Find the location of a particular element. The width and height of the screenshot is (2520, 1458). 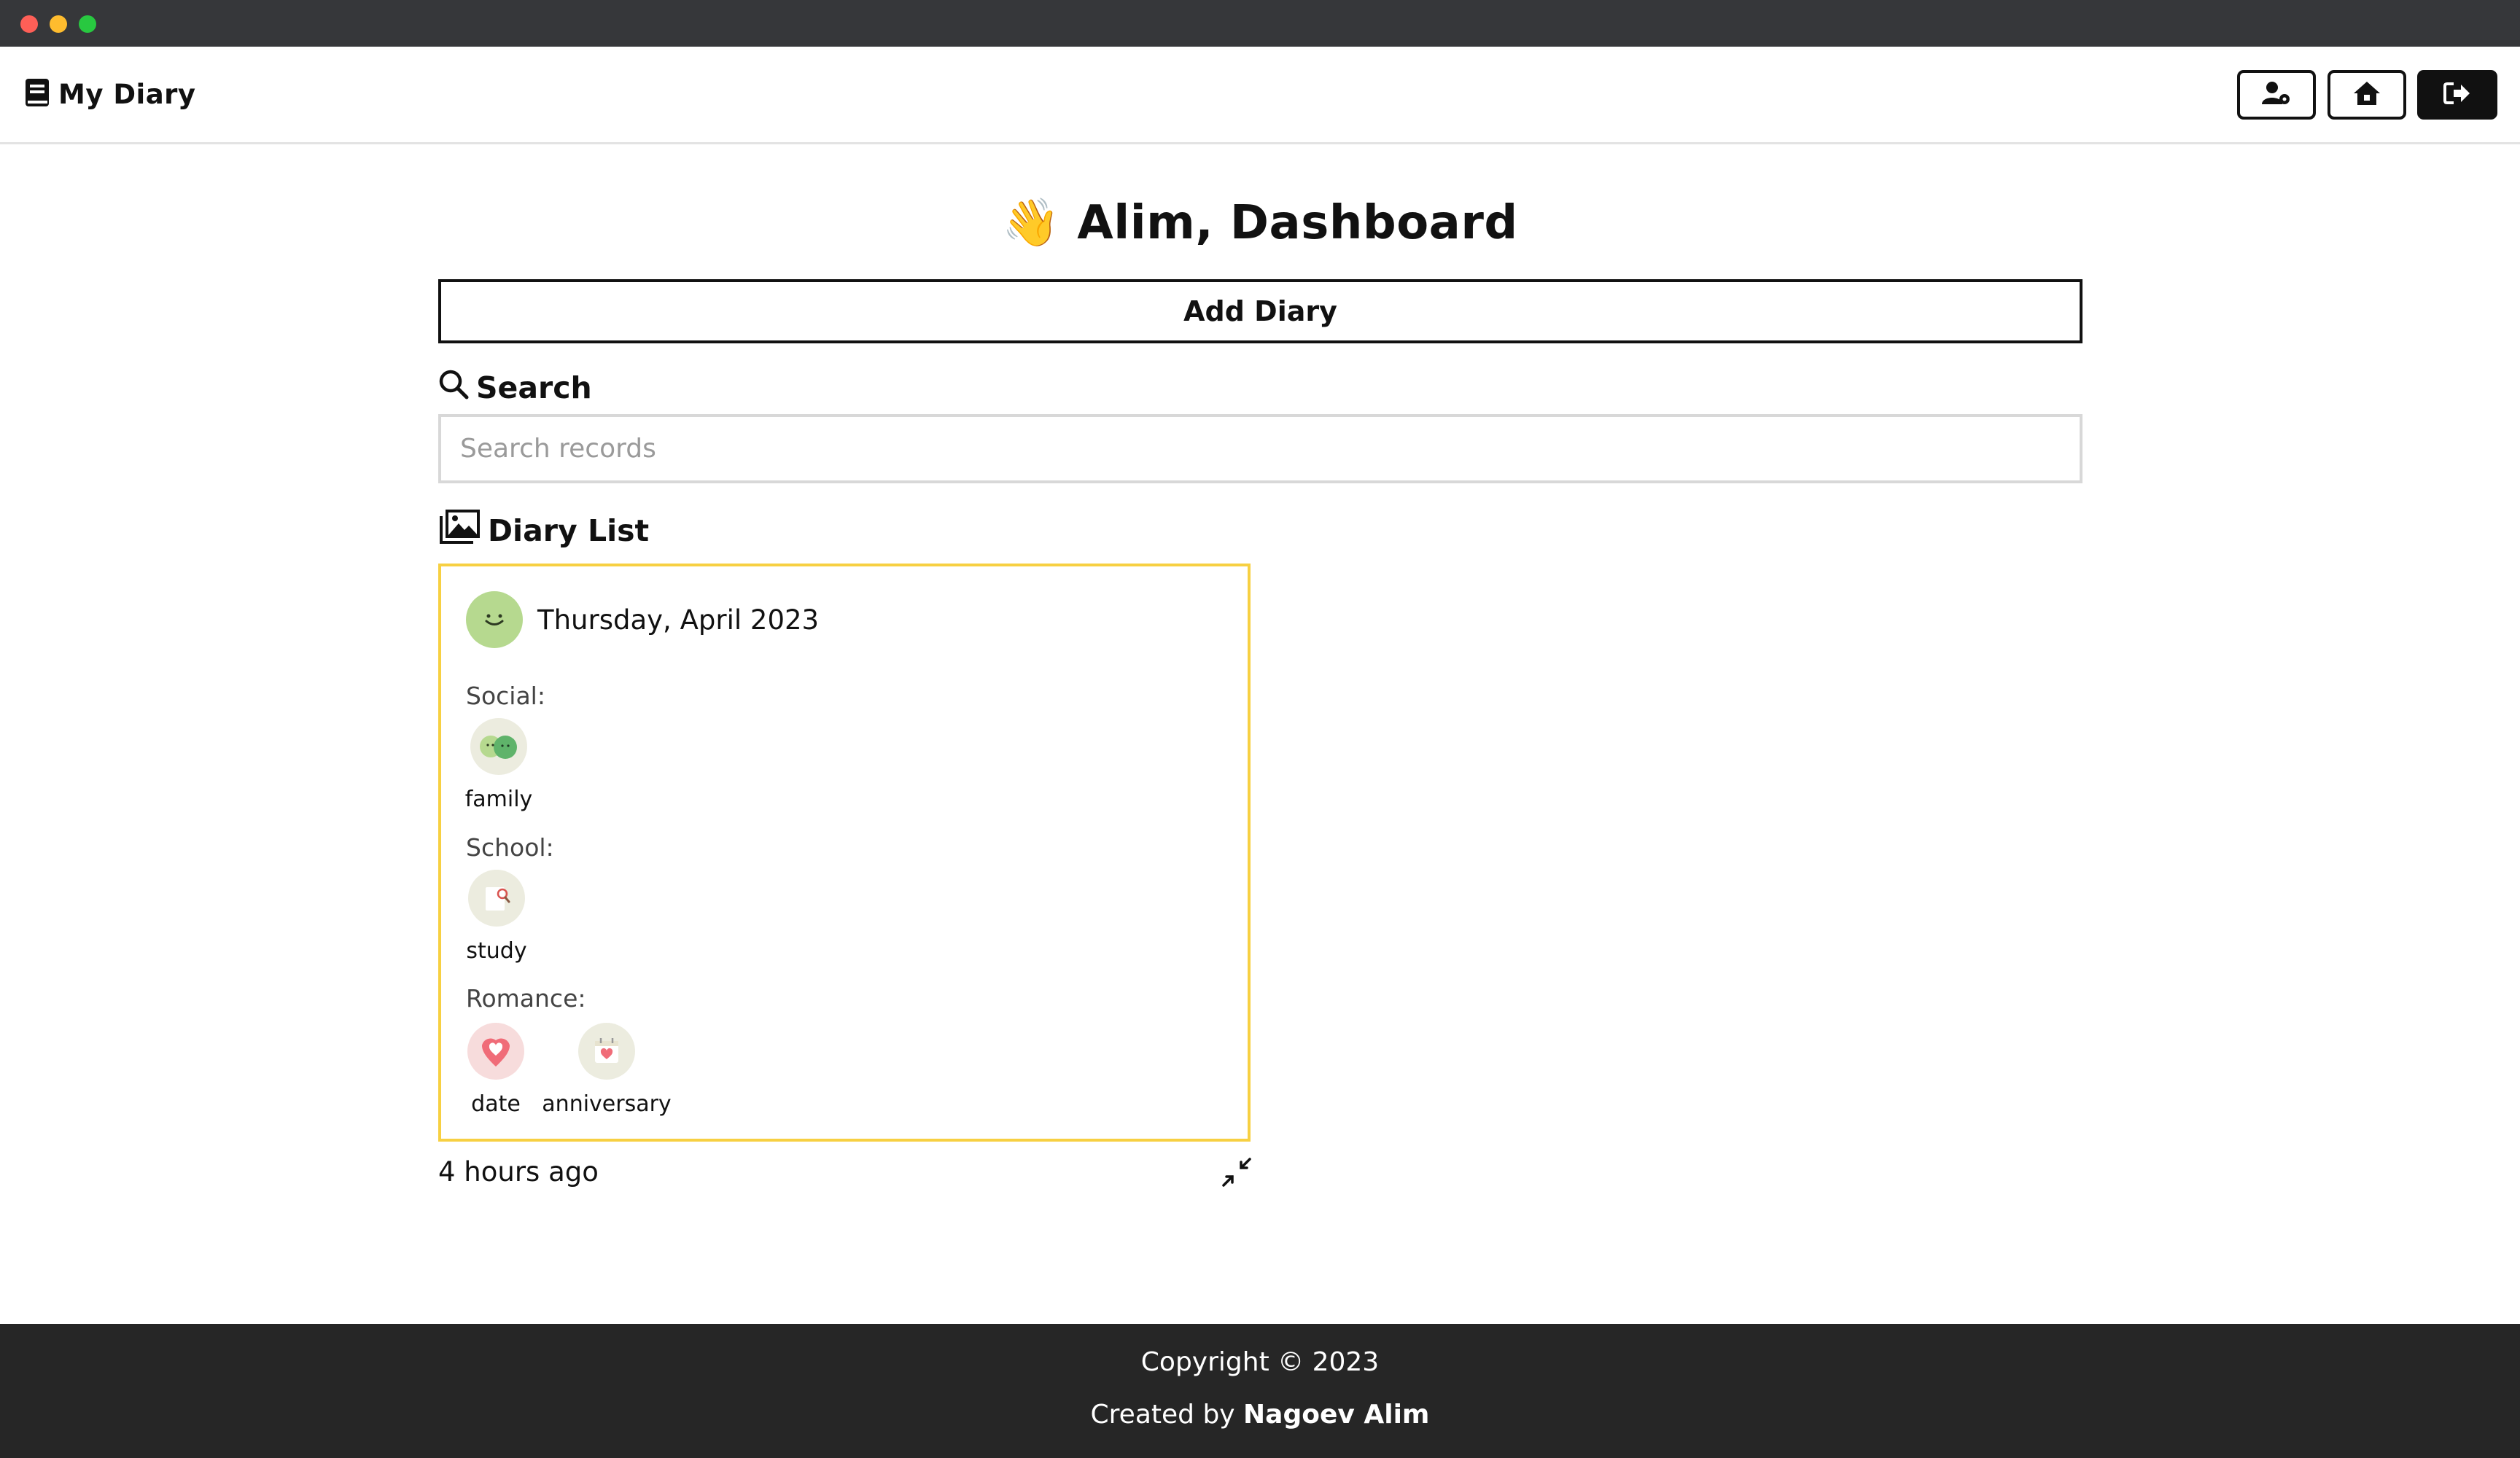

home-icon is located at coordinates (2367, 95).